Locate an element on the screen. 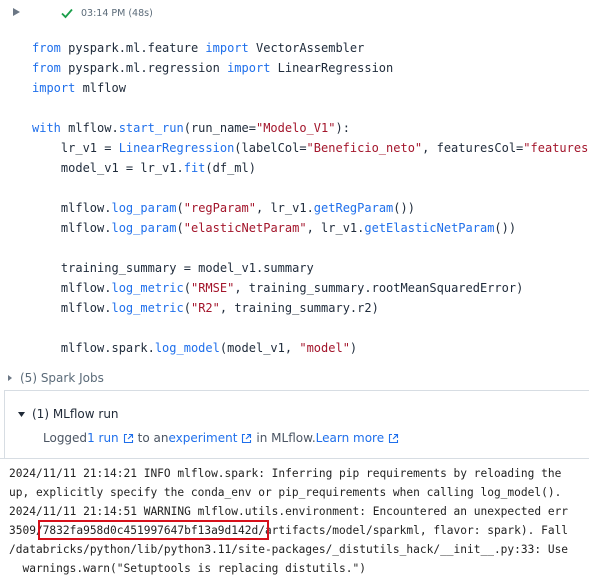 Image resolution: width=589 pixels, height=588 pixels. code-token: VectorAssembler is located at coordinates (306, 48).